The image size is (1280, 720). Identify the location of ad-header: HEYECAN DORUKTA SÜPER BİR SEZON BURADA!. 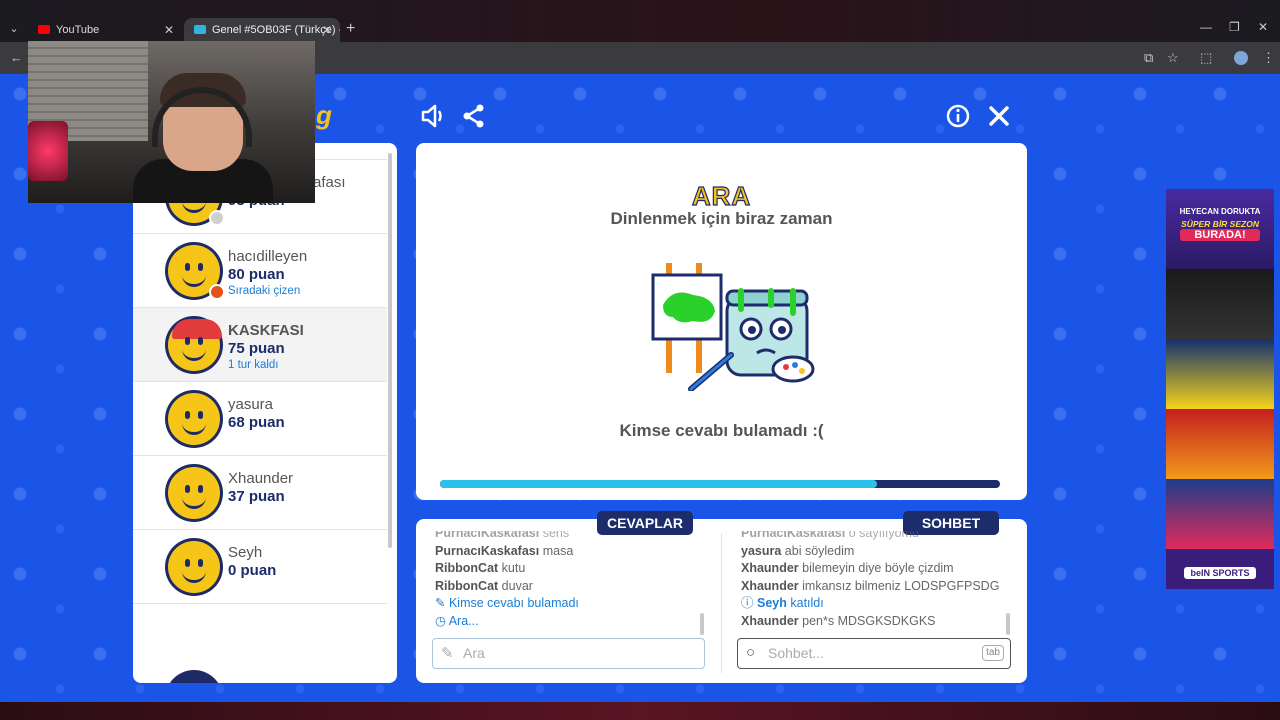
(1220, 229).